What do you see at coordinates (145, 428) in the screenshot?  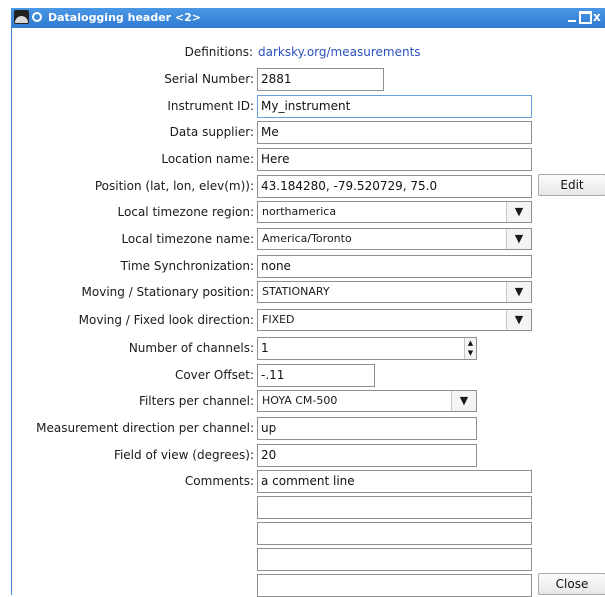 I see `measurement-direction-label: Measurement direction per channel:` at bounding box center [145, 428].